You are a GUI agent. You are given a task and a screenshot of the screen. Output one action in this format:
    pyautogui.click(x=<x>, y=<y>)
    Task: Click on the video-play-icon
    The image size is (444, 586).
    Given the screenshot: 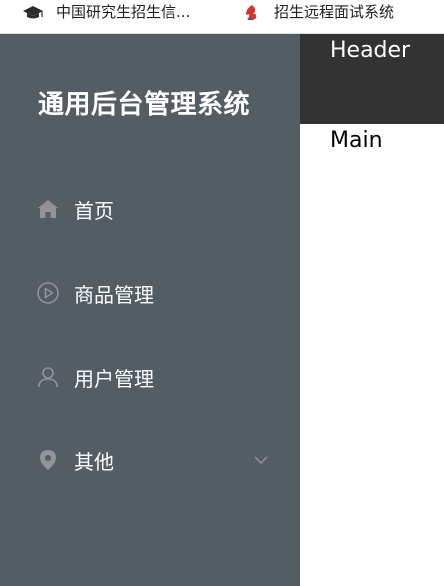 What is the action you would take?
    pyautogui.click(x=48, y=293)
    